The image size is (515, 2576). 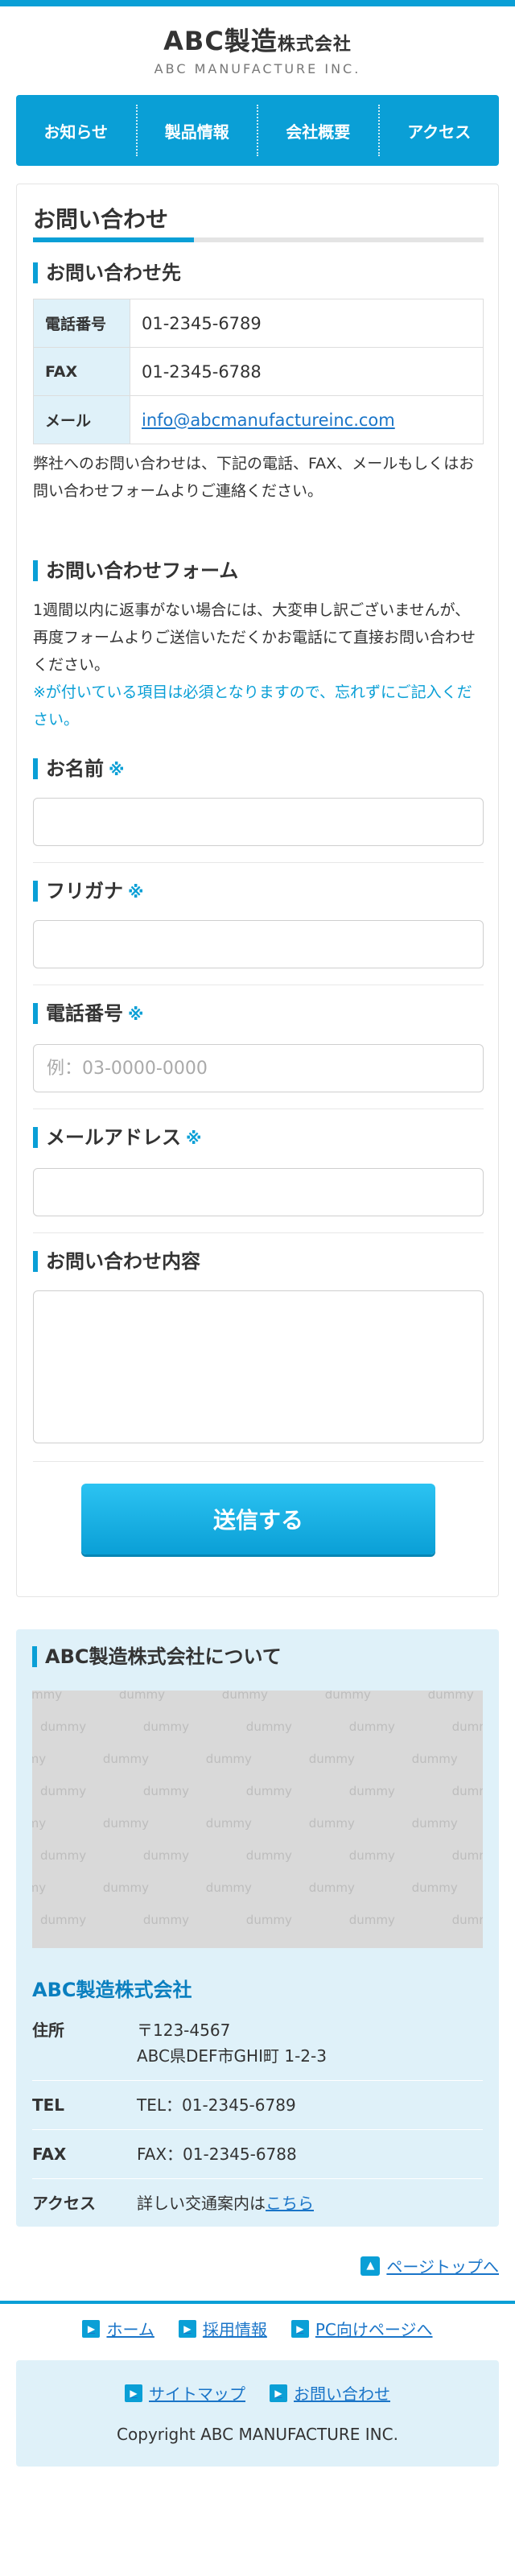 I want to click on access-text: 詳しい交通案内は, so click(x=201, y=2203).